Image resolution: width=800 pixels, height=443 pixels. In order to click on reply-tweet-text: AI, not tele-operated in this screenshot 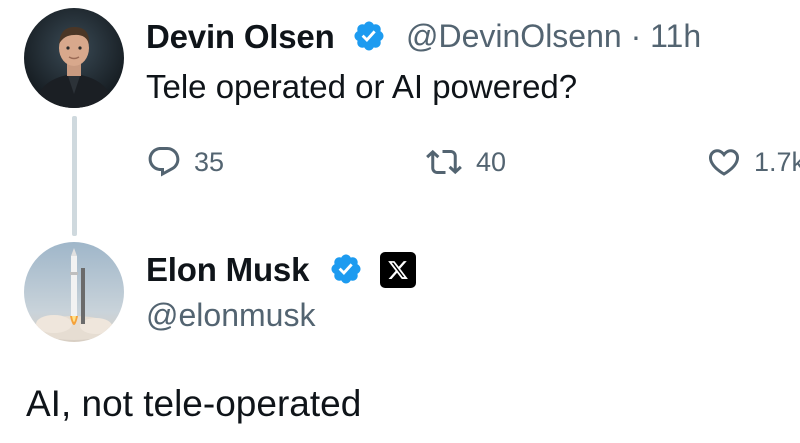, I will do `click(194, 403)`.